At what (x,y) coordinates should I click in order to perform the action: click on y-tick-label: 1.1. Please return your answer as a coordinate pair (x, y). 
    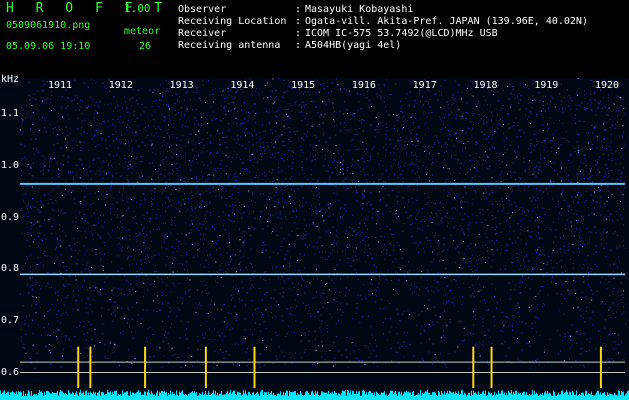
    Looking at the image, I should click on (10, 114).